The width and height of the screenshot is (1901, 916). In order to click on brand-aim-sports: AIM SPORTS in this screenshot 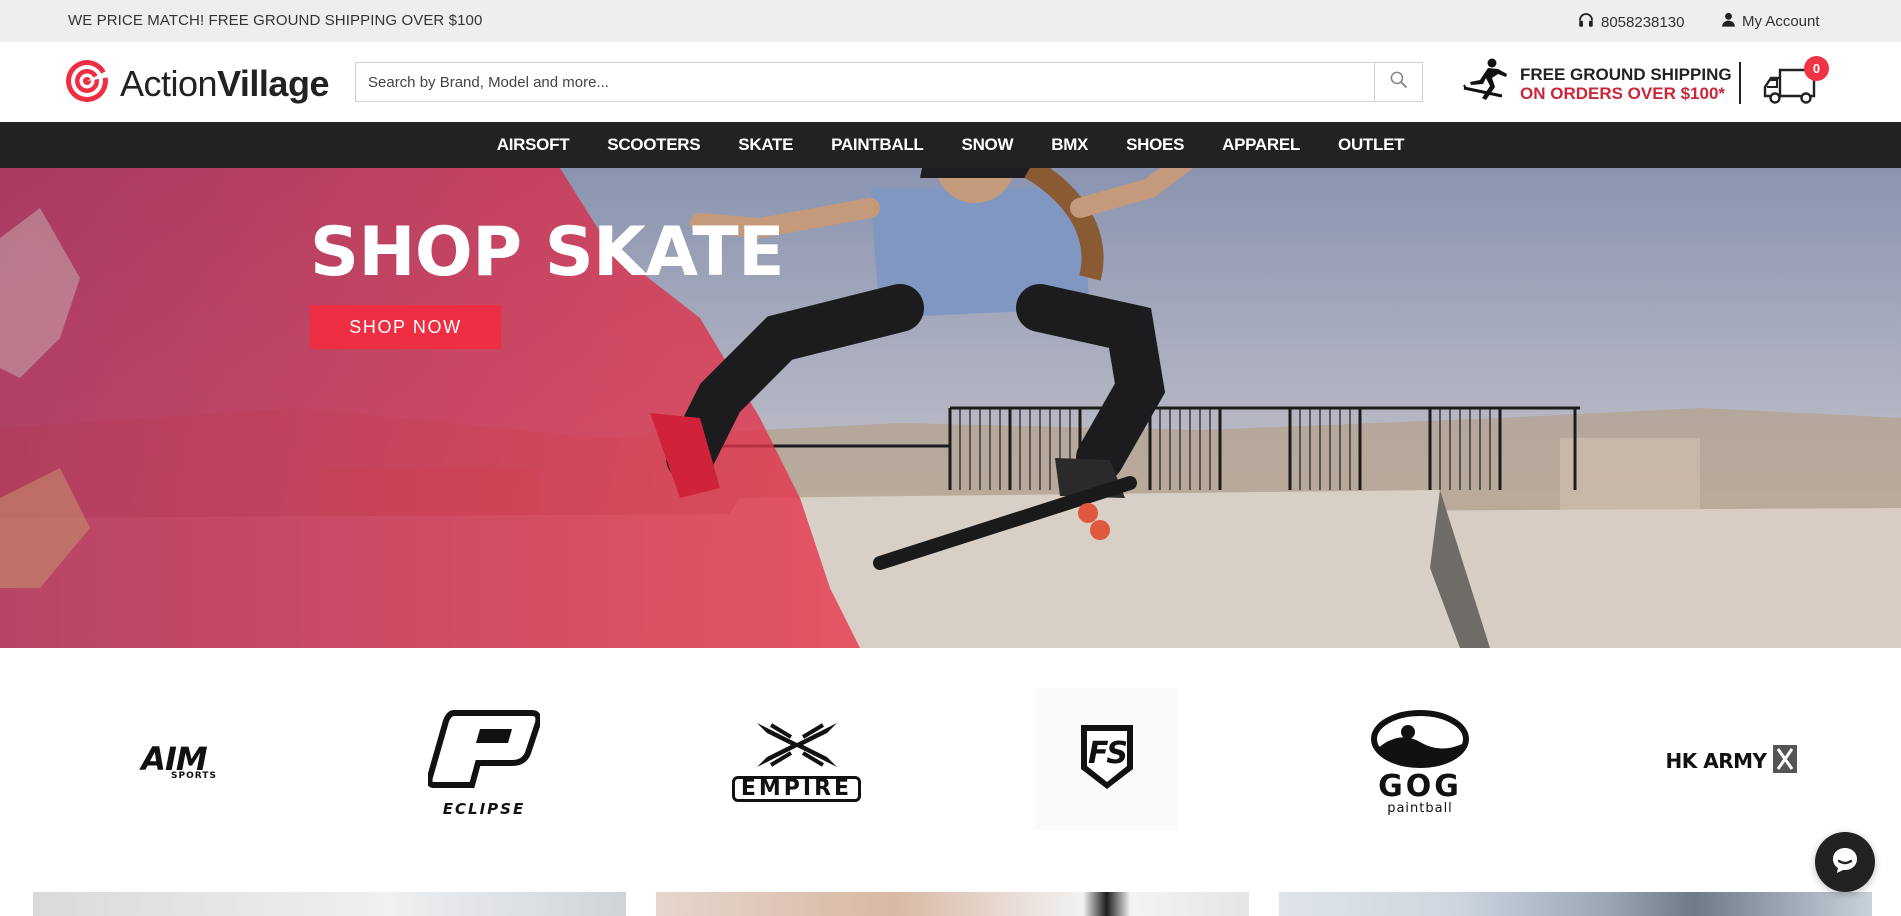, I will do `click(174, 763)`.